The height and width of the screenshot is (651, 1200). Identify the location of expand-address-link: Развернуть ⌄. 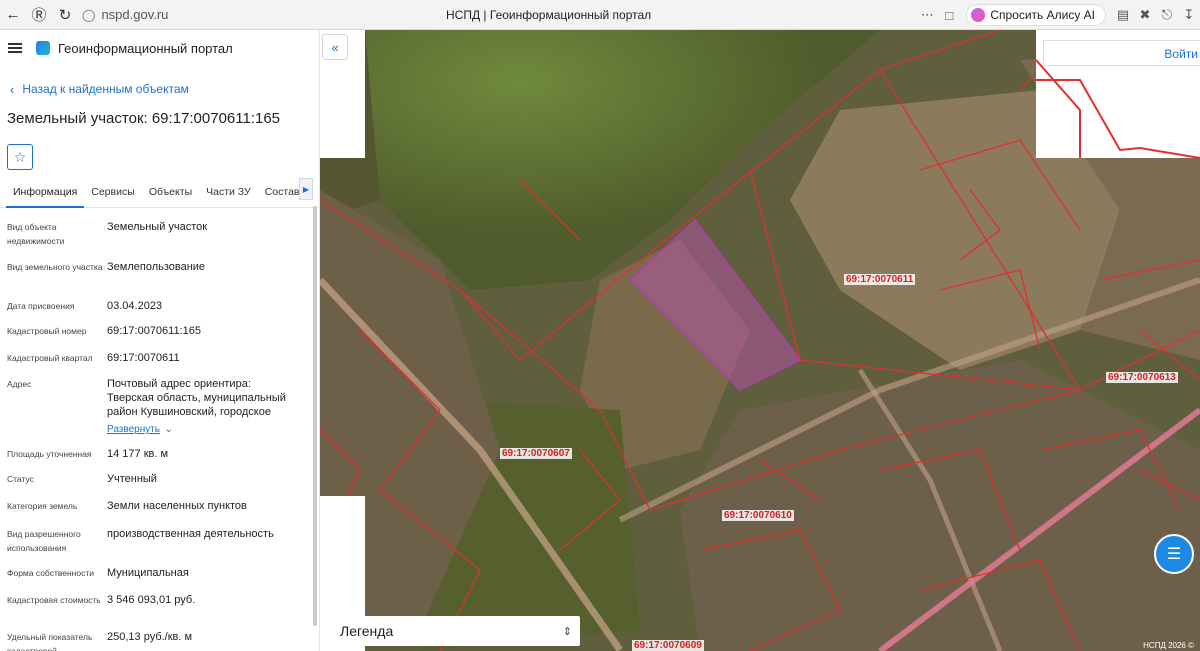
(202, 428).